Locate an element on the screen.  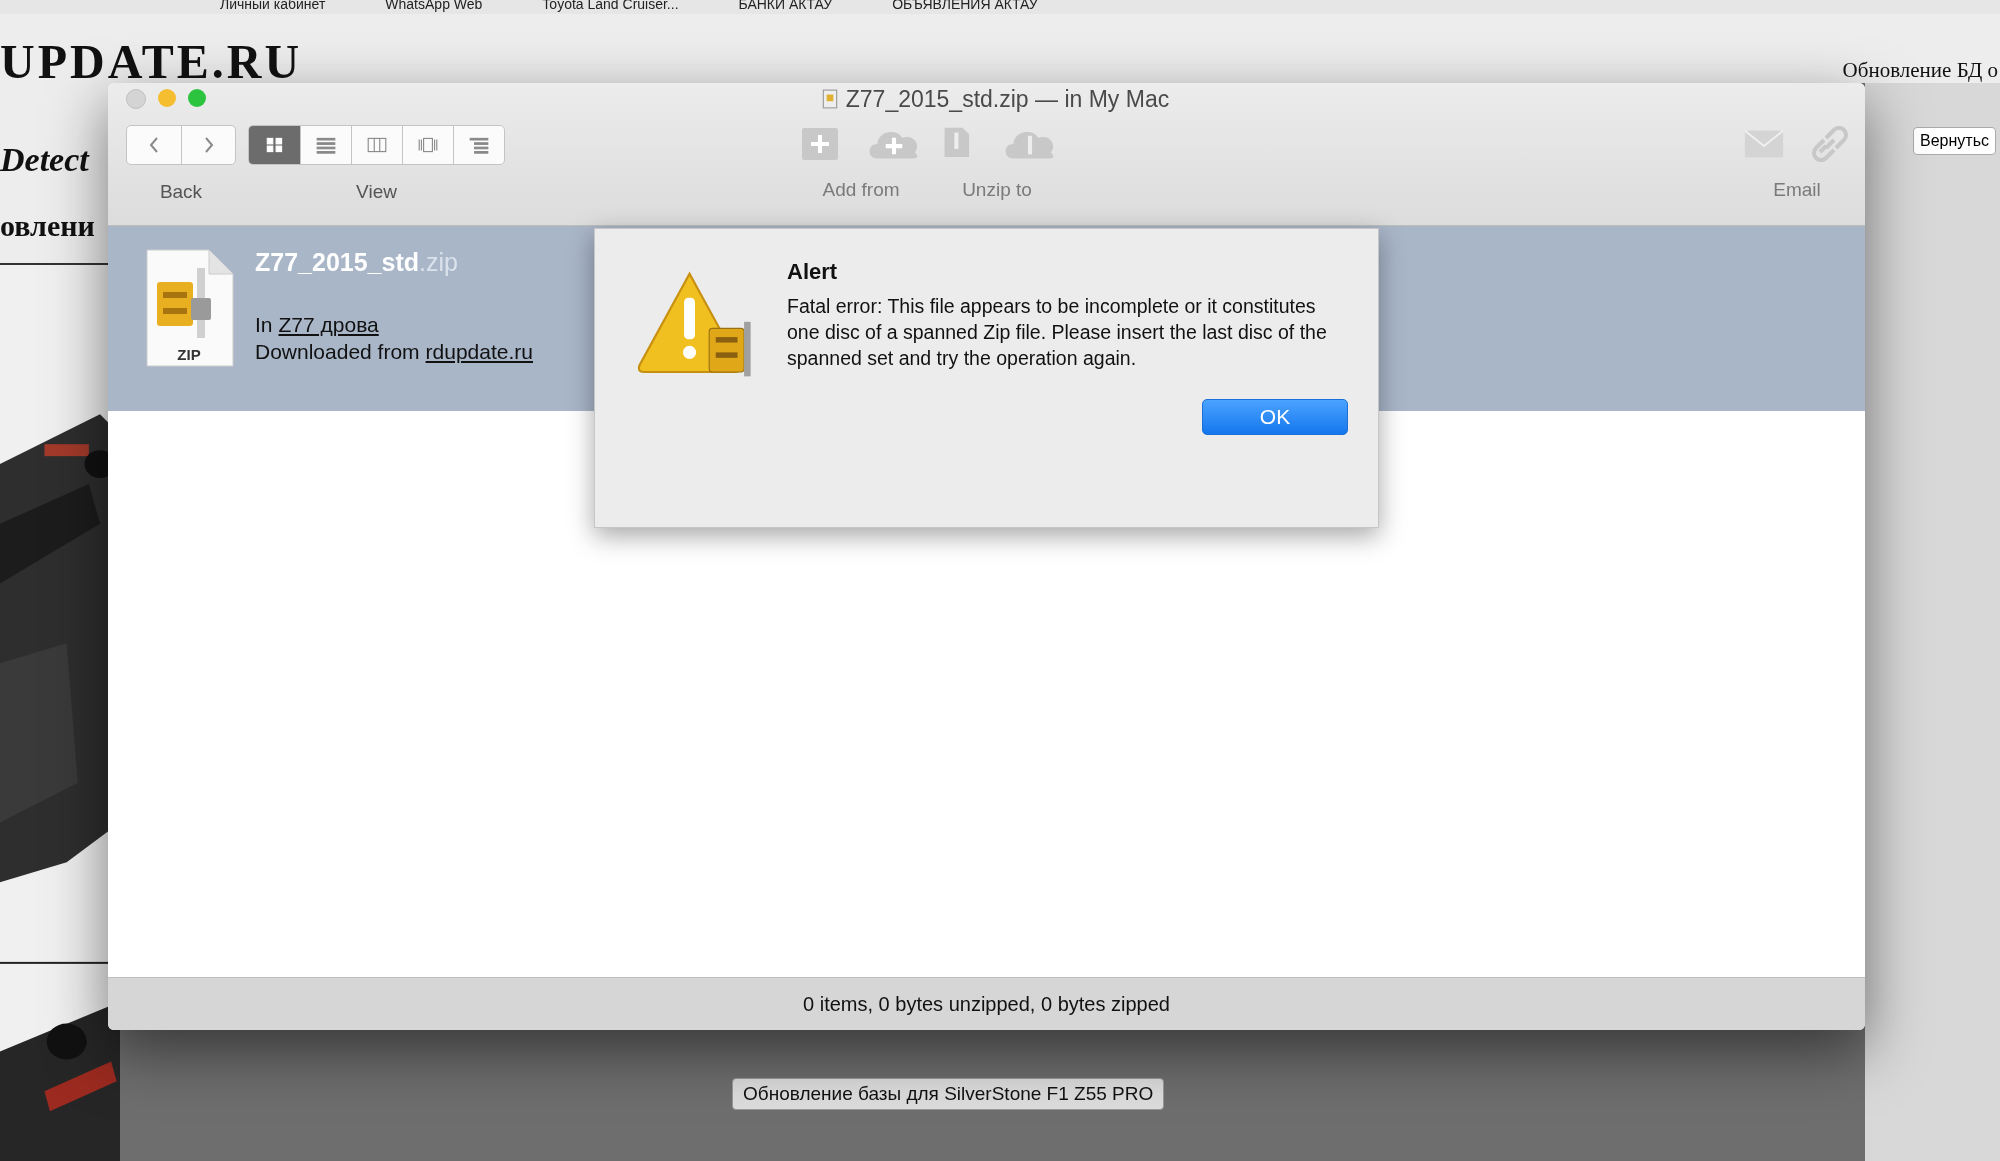
window-title: Z77_2015_std.zip — in My Mac is located at coordinates (1007, 99).